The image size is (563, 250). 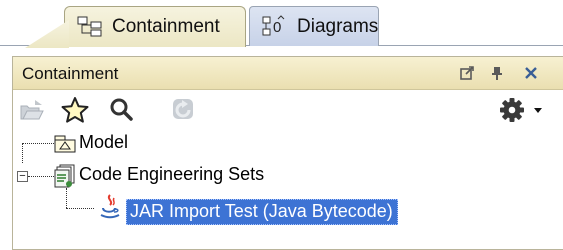 What do you see at coordinates (497, 73) in the screenshot?
I see `pin-icon` at bounding box center [497, 73].